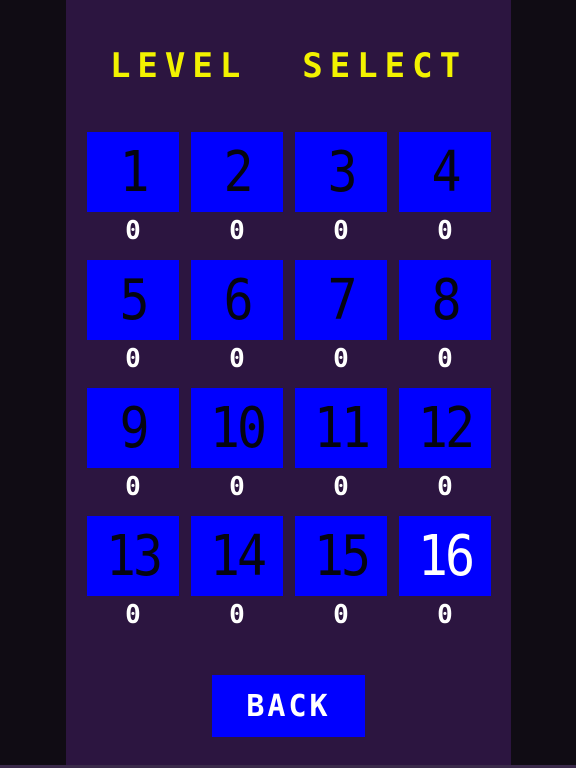 The image size is (576, 768). I want to click on page-title: LEVEL SELECT, so click(288, 66).